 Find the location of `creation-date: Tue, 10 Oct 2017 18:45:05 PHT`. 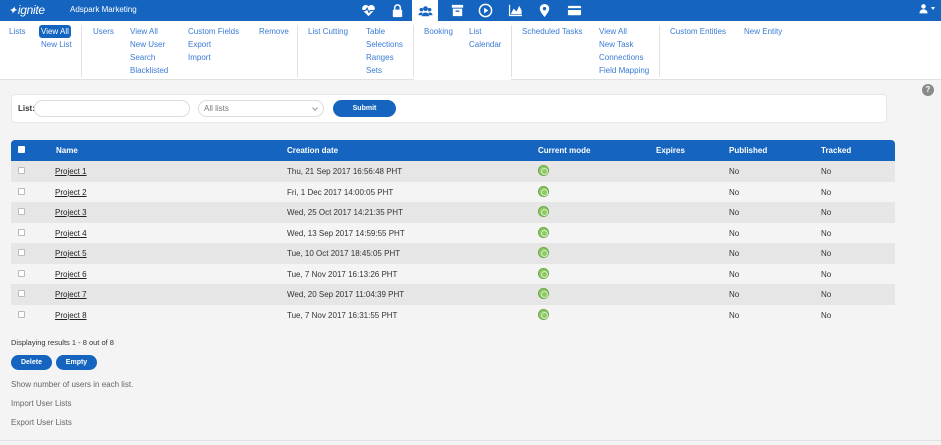

creation-date: Tue, 10 Oct 2017 18:45:05 PHT is located at coordinates (344, 253).